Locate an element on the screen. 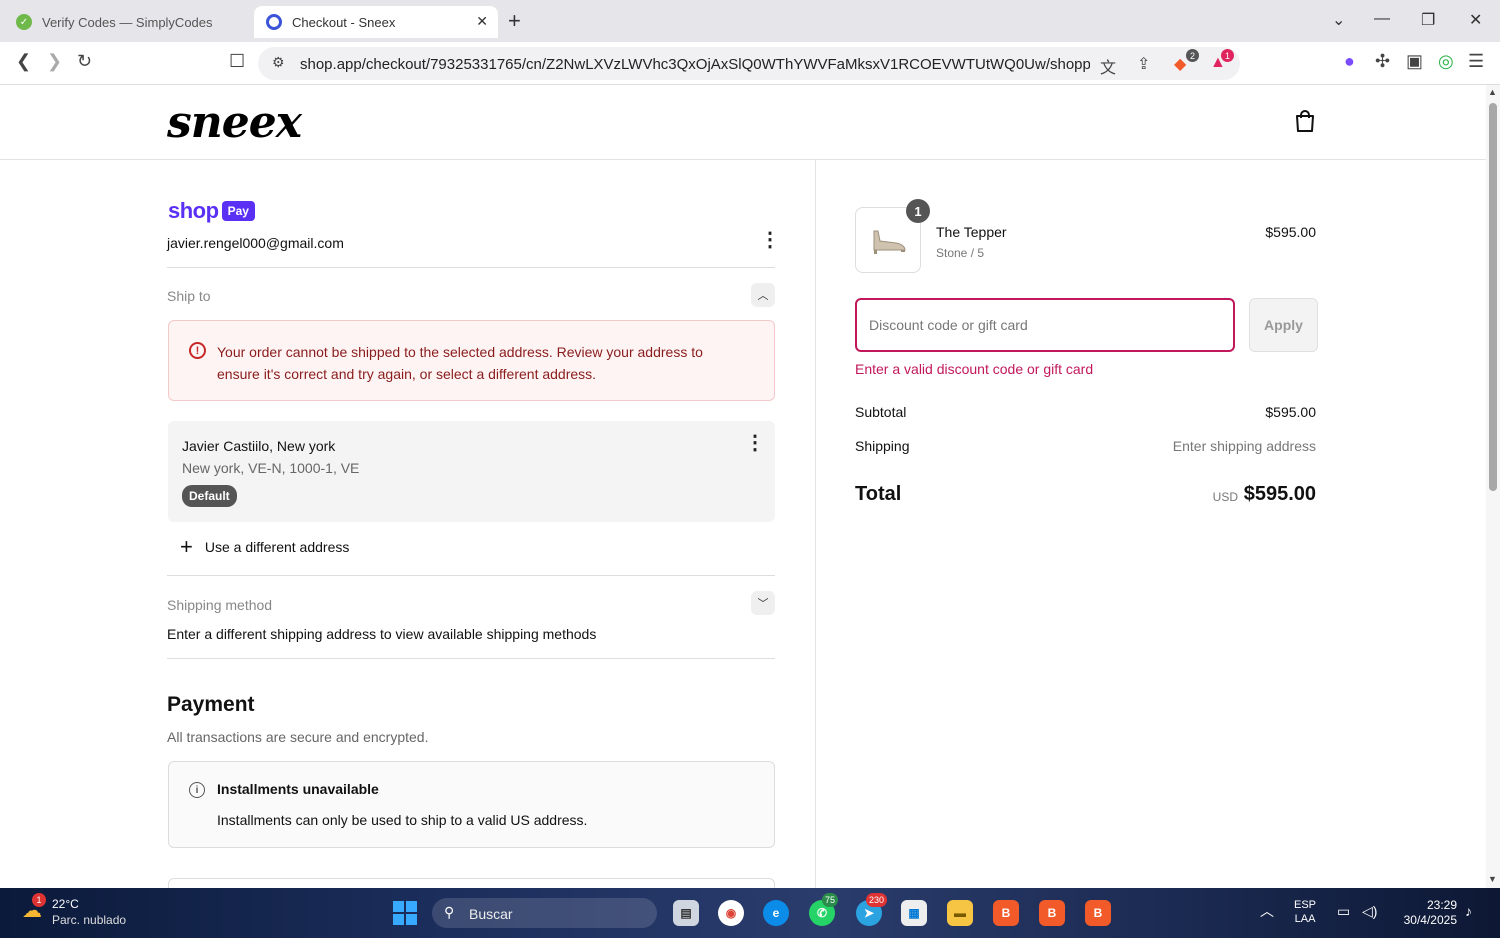 The height and width of the screenshot is (938, 1500). windows-start-icon is located at coordinates (405, 913).